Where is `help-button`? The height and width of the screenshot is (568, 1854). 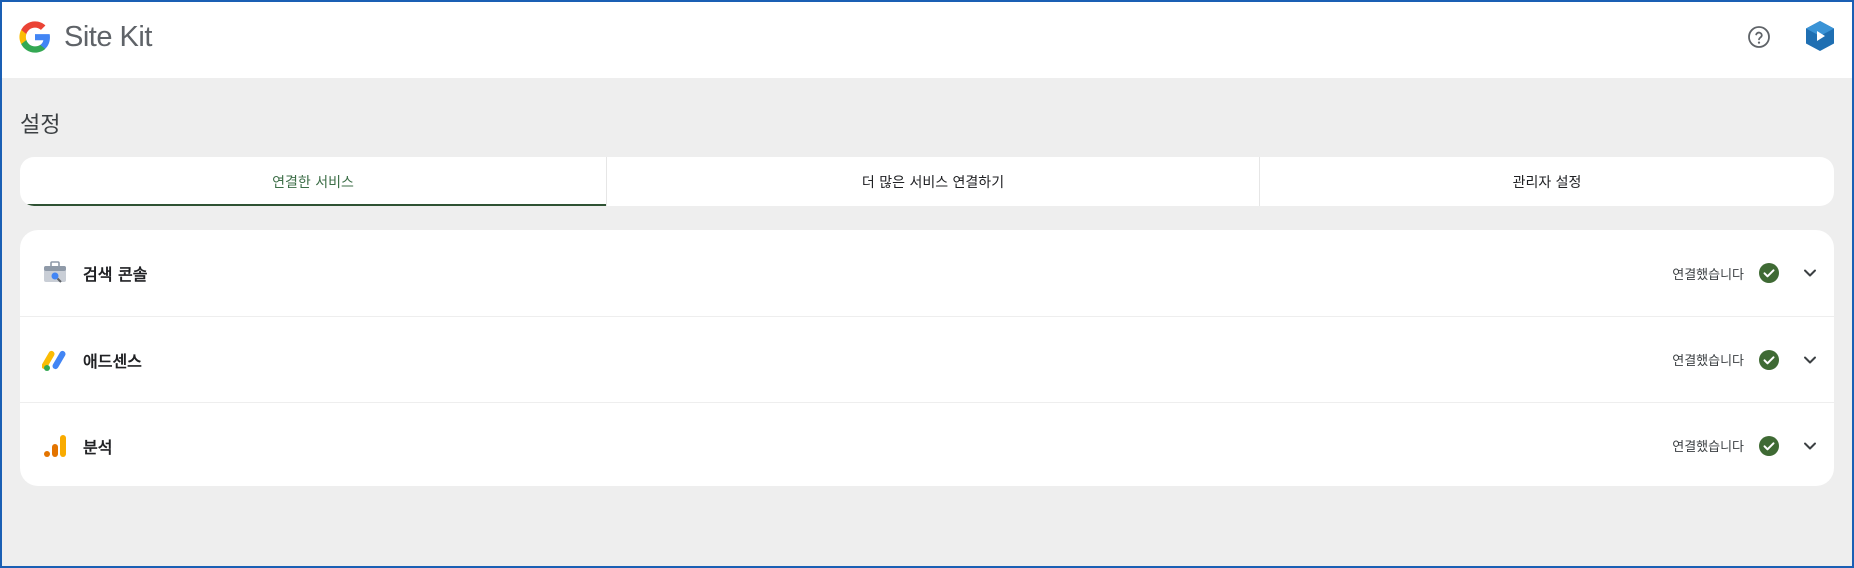
help-button is located at coordinates (1759, 37).